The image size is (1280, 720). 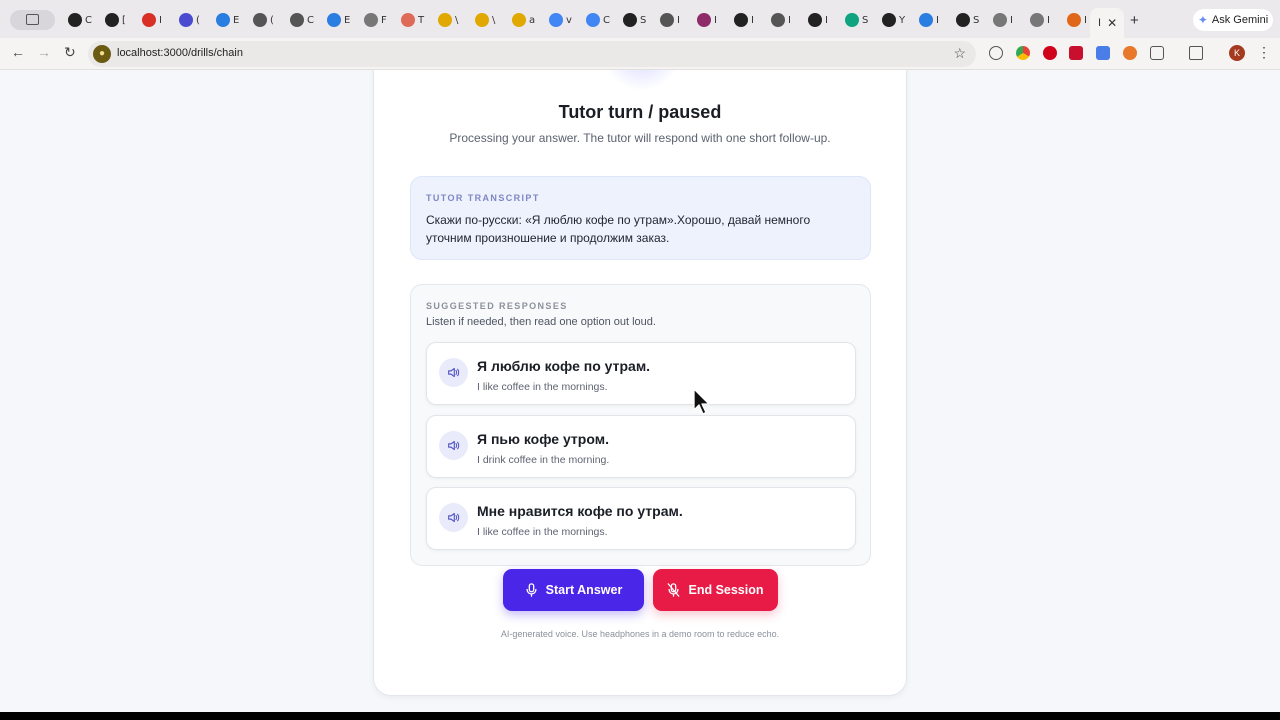 What do you see at coordinates (1134, 20) in the screenshot?
I see `new-tab-button: +` at bounding box center [1134, 20].